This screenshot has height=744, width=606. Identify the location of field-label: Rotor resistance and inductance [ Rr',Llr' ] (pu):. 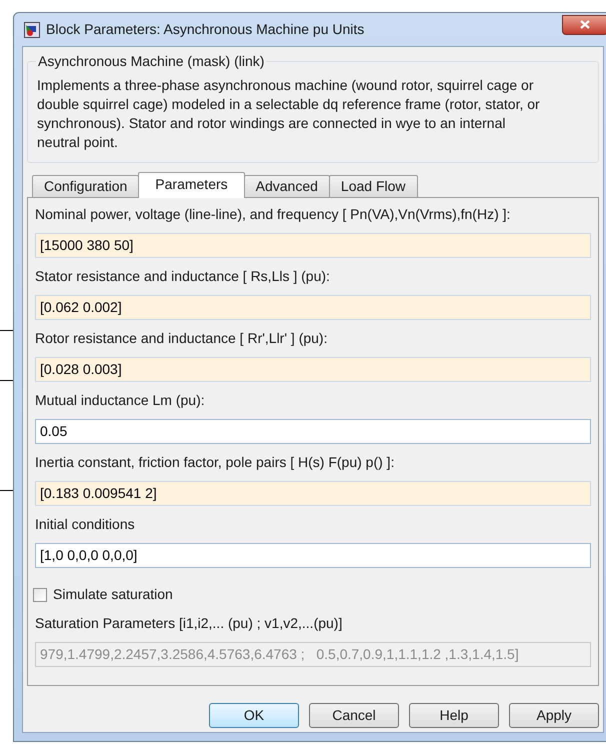
(181, 338).